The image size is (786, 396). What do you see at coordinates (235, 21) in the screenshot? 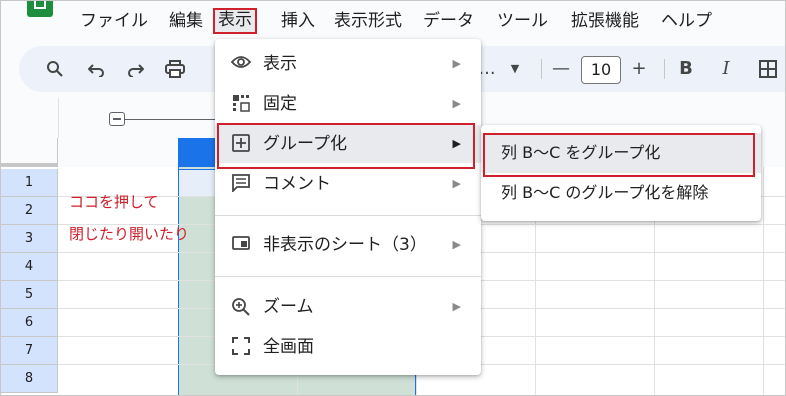
I see `menu-view: 表示` at bounding box center [235, 21].